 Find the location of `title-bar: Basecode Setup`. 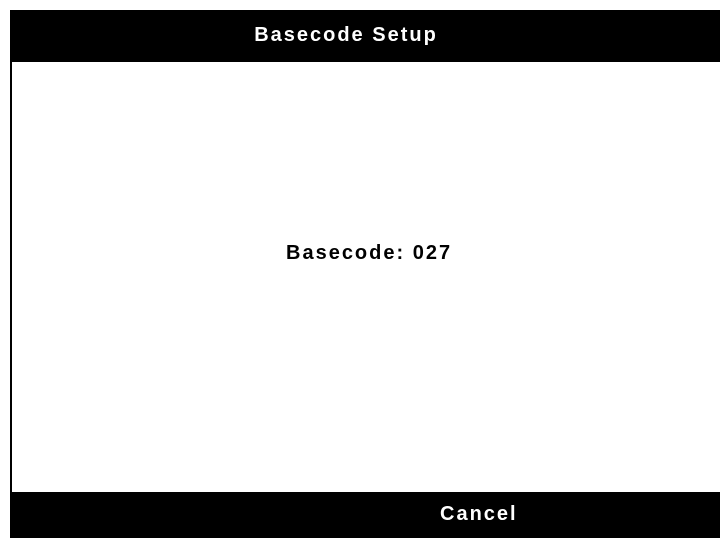

title-bar: Basecode Setup is located at coordinates (365, 35).